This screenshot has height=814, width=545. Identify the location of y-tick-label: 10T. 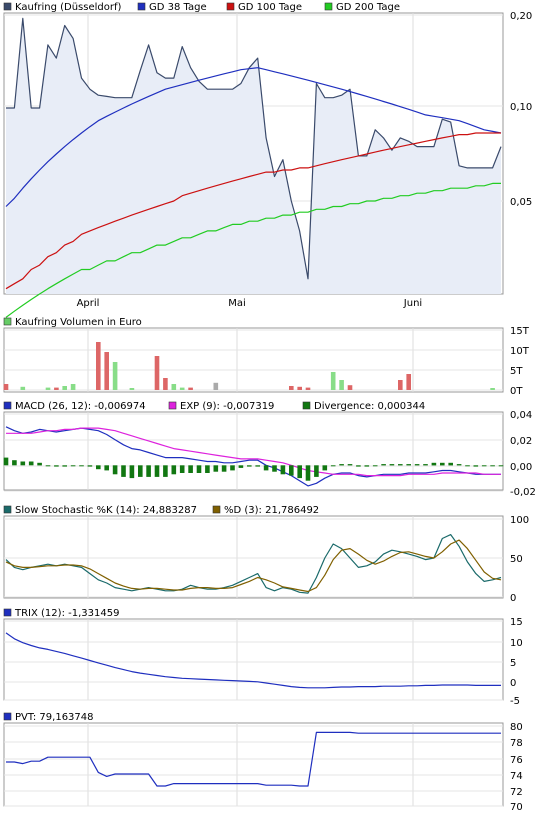
(520, 351).